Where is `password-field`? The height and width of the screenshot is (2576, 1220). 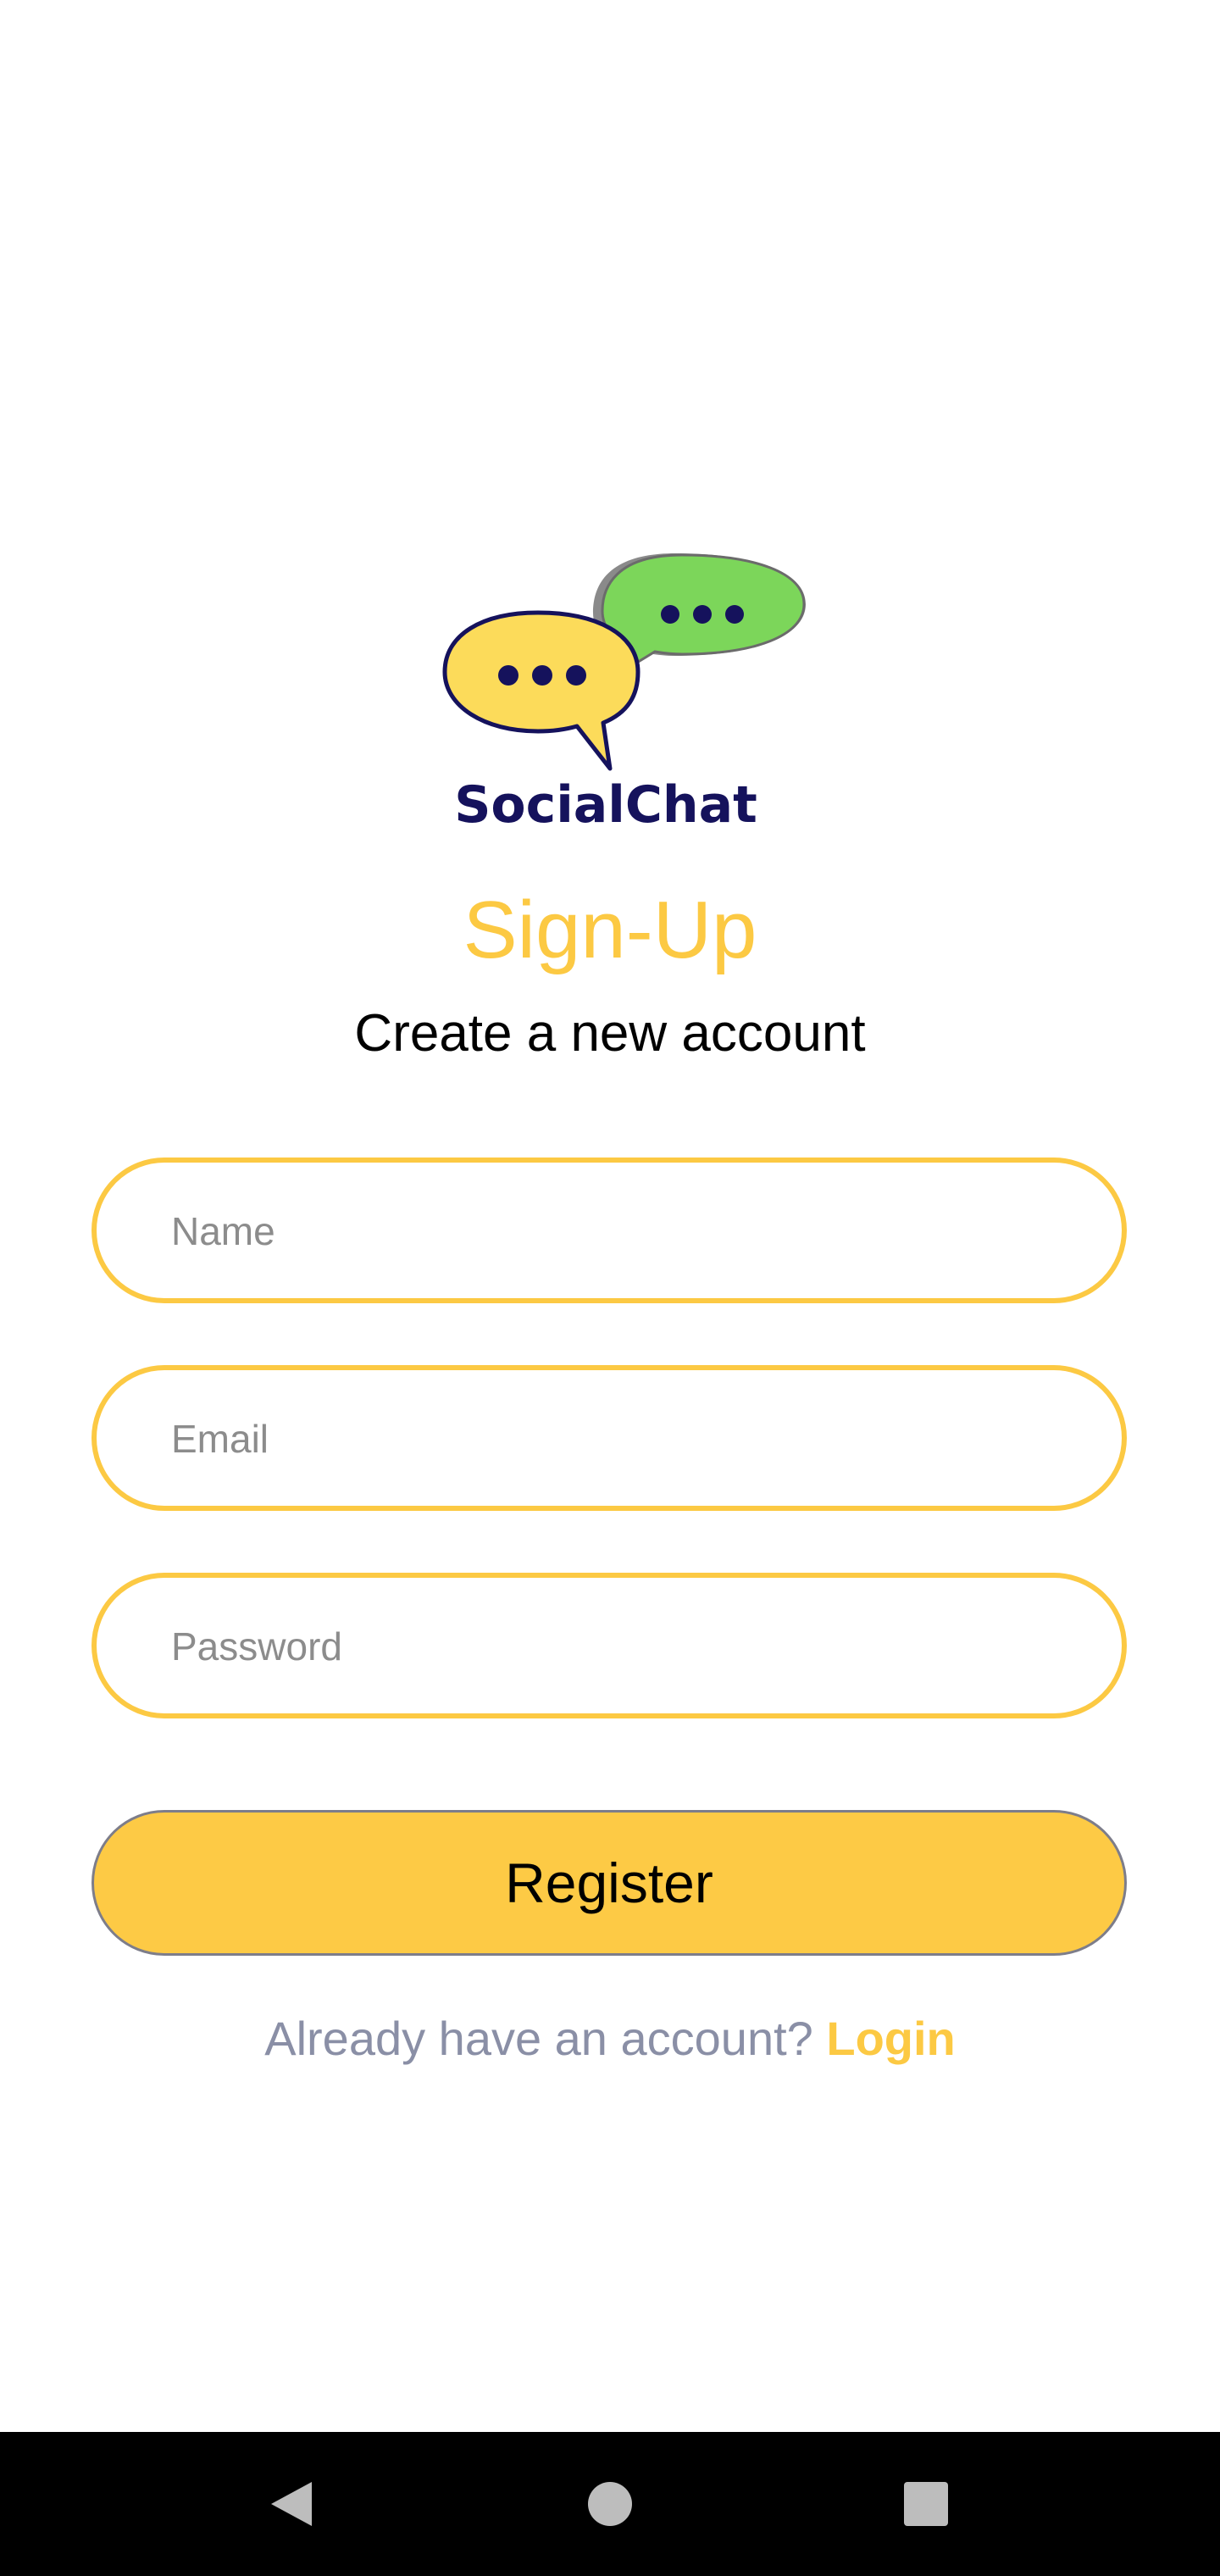 password-field is located at coordinates (609, 1645).